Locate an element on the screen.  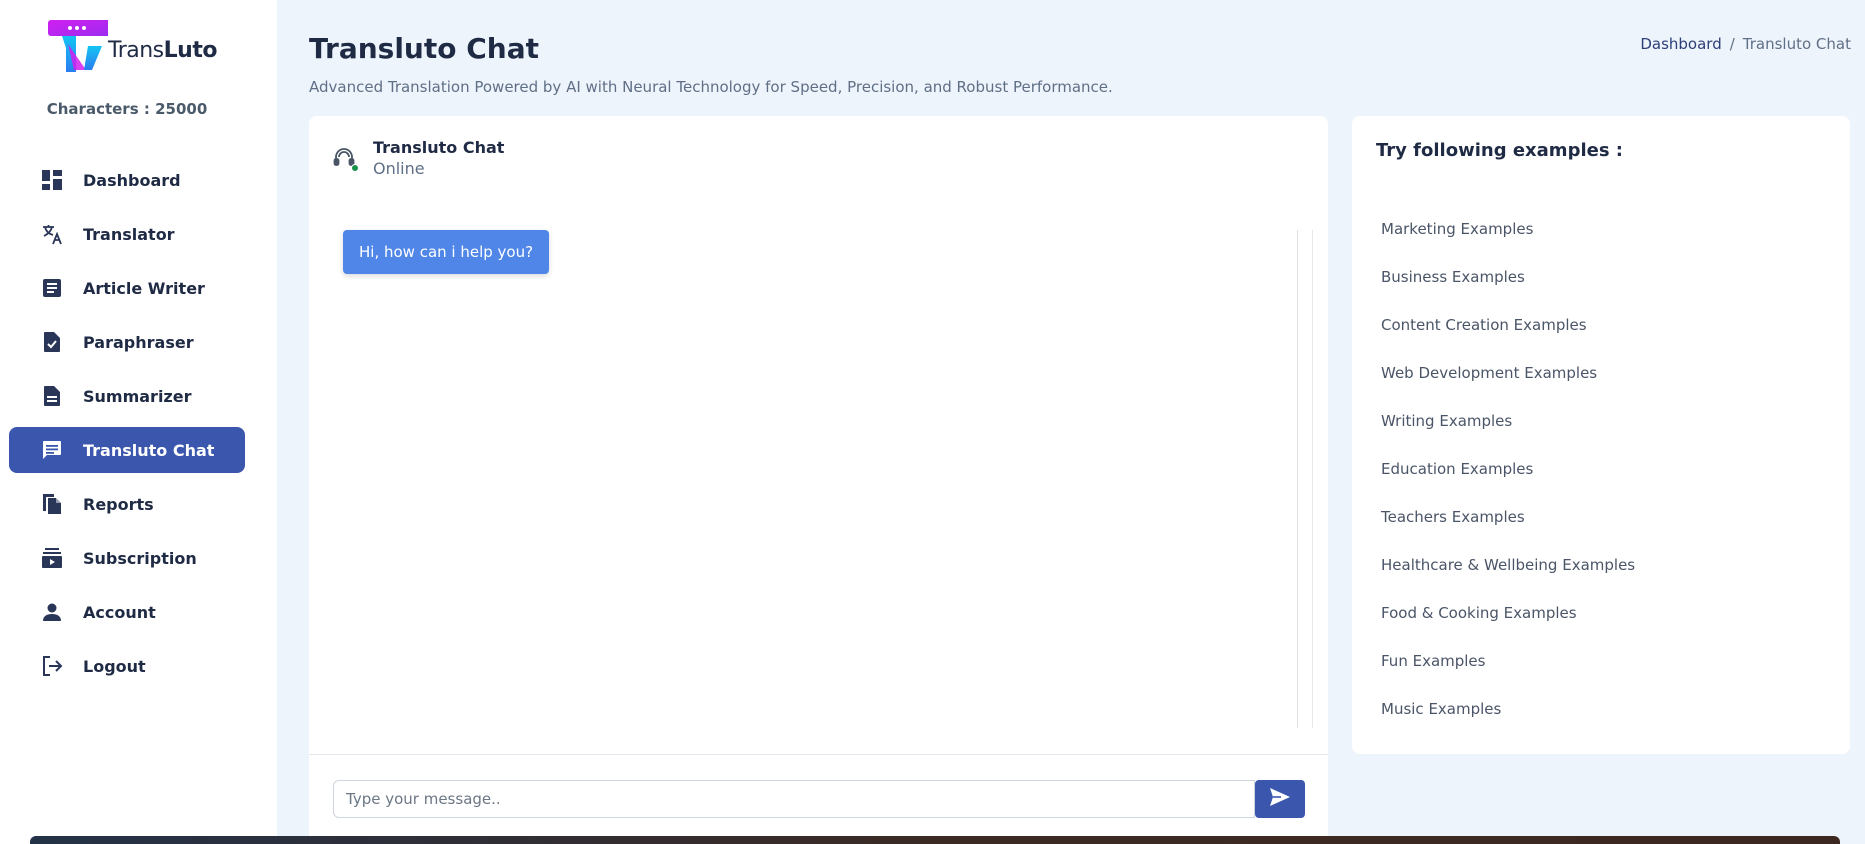
example-education: Education Examples is located at coordinates (1508, 484).